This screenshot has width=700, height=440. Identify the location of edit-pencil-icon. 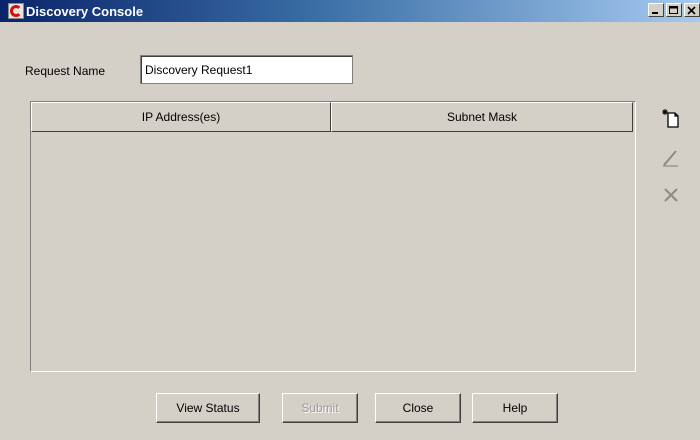
(670, 158).